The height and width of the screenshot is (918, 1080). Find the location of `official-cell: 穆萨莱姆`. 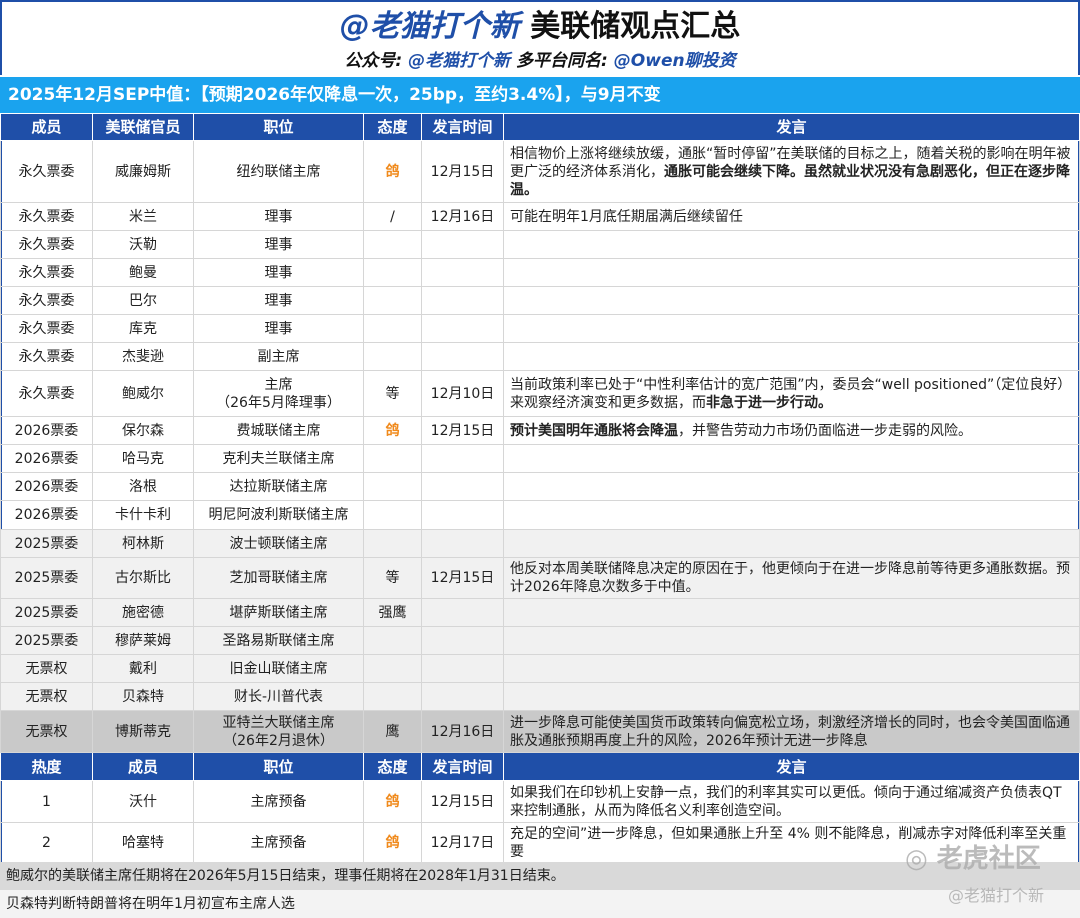

official-cell: 穆萨莱姆 is located at coordinates (143, 640).